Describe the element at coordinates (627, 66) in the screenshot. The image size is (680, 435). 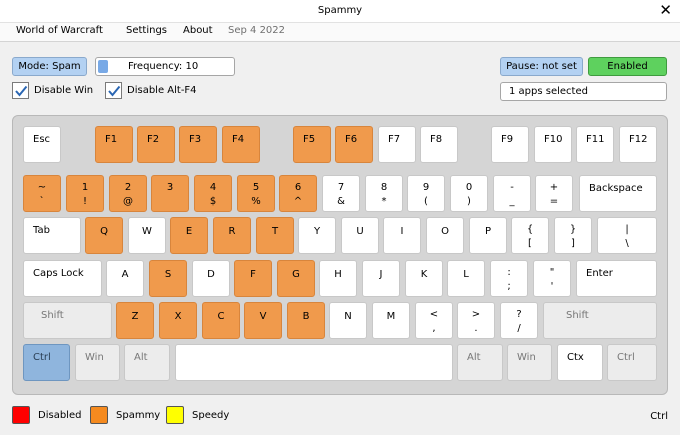
I see `enabled-button: Enabled` at that location.